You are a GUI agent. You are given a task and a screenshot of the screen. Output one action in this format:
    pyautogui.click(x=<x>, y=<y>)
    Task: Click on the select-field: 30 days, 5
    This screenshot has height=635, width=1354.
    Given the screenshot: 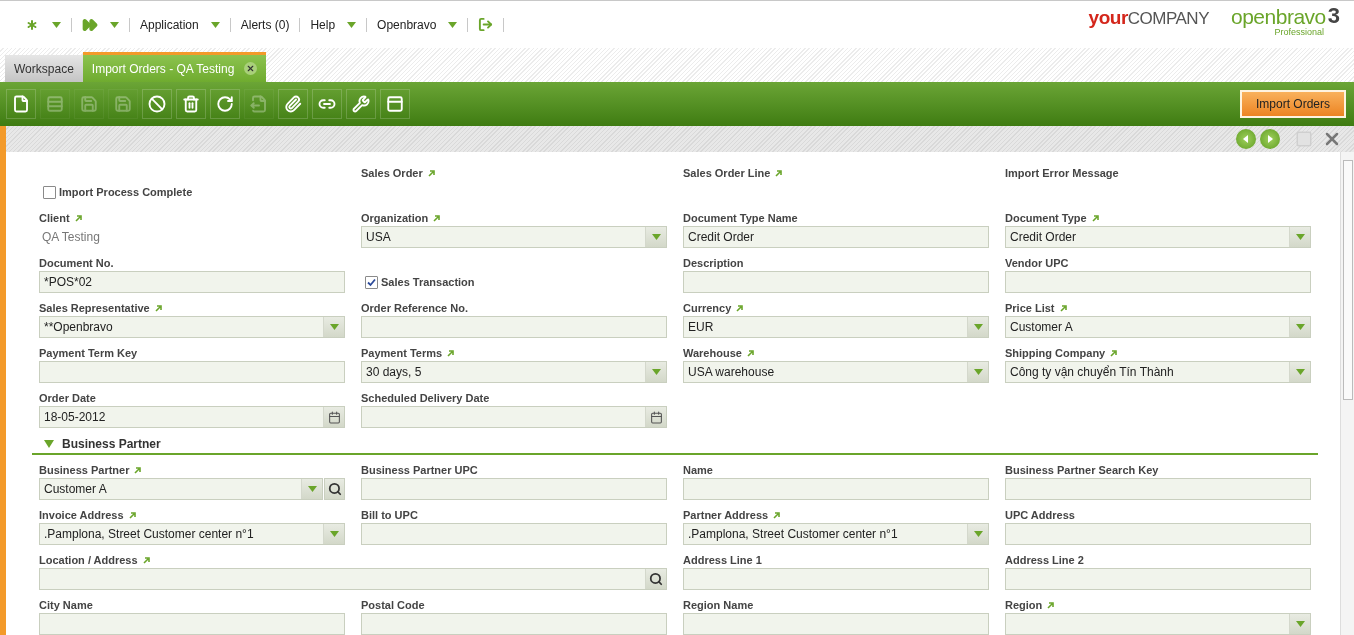 What is the action you would take?
    pyautogui.click(x=514, y=372)
    